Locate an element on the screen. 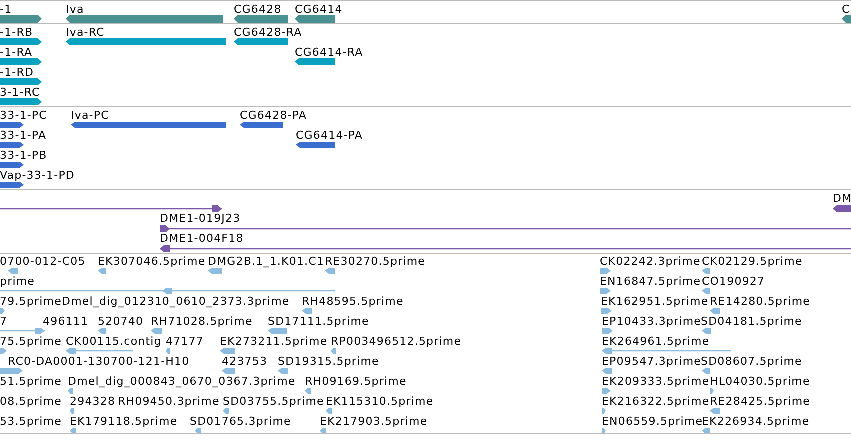  est-label: 53.5prime is located at coordinates (31, 421).